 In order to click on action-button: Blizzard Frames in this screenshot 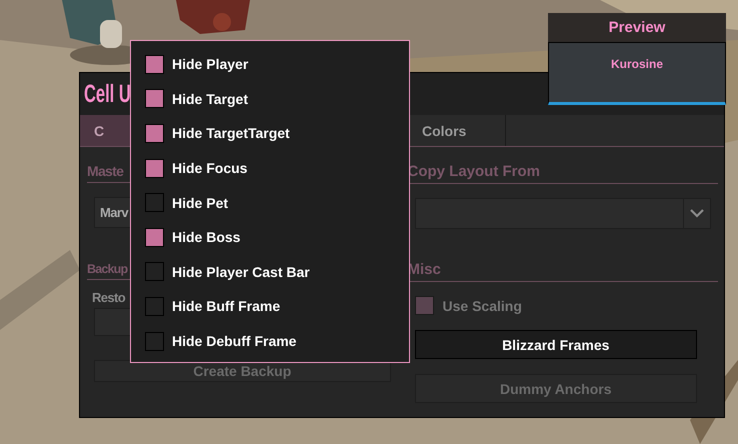, I will do `click(555, 344)`.